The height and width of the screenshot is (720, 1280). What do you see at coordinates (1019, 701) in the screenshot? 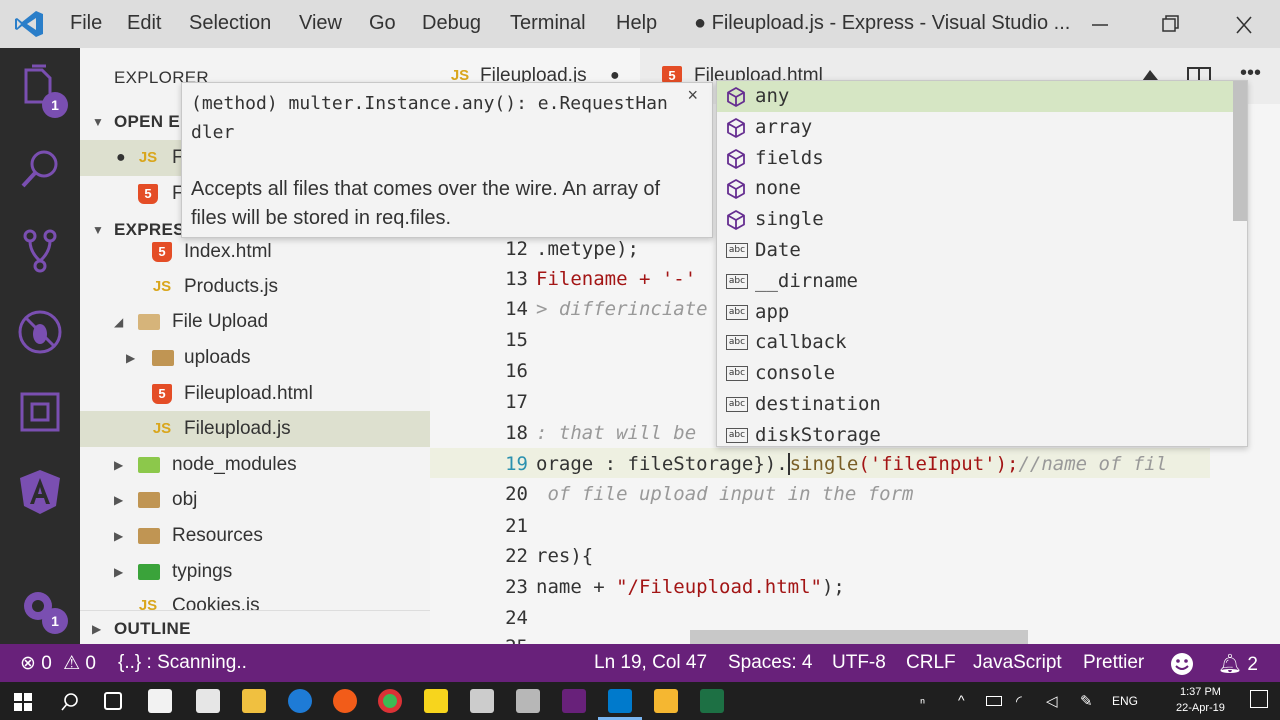
I see `wifi-icon: ◜` at bounding box center [1019, 701].